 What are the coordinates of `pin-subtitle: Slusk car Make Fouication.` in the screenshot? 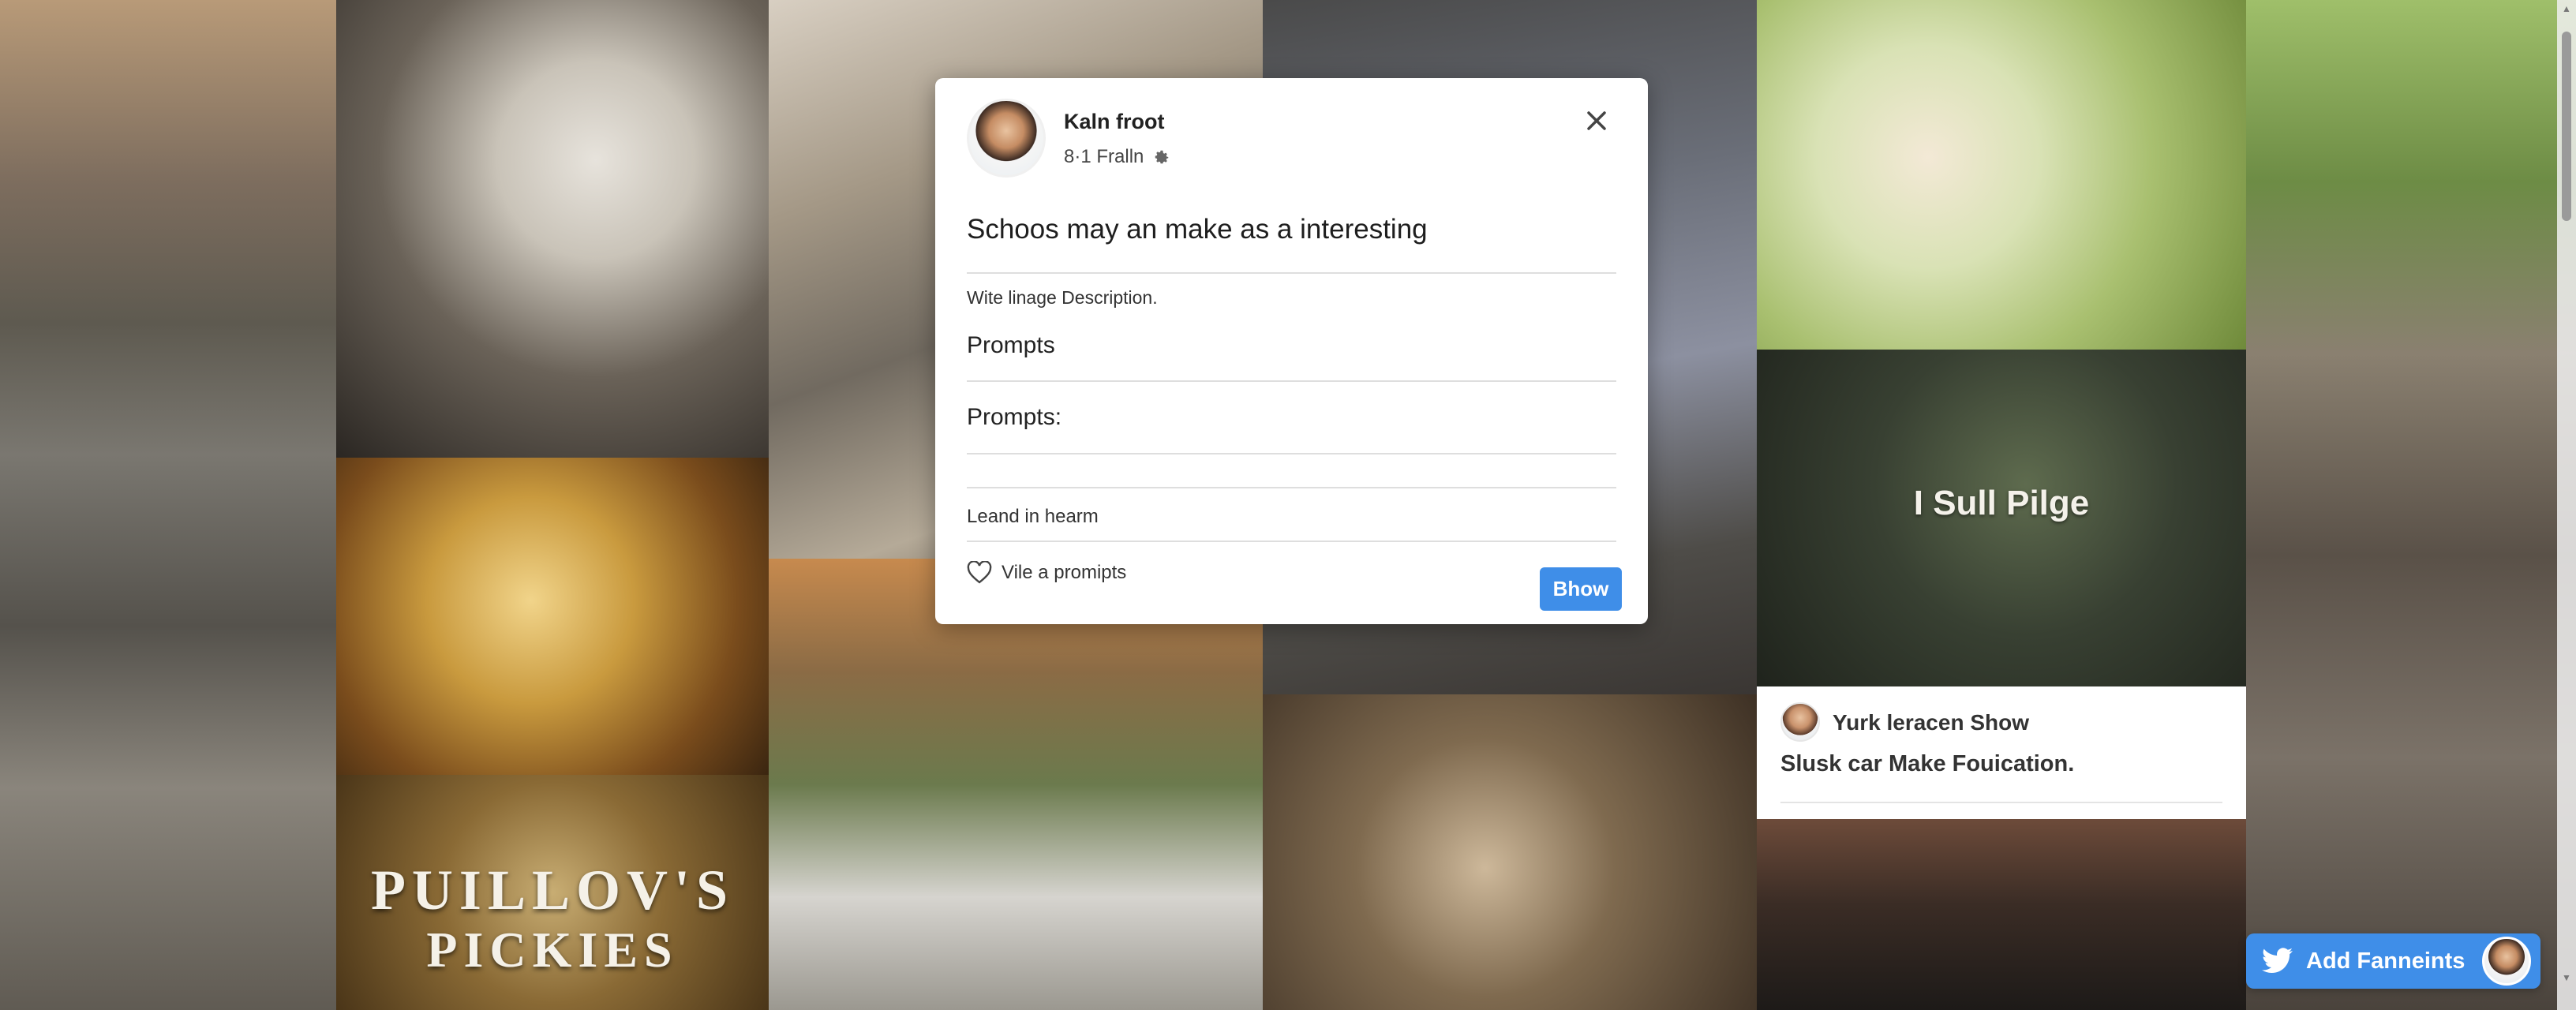 It's located at (1927, 763).